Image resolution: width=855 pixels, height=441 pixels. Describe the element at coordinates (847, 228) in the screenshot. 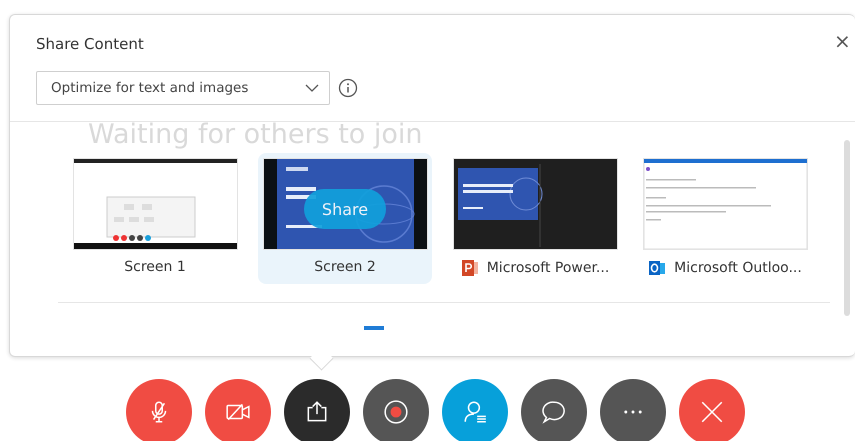

I see `scrollbar` at that location.